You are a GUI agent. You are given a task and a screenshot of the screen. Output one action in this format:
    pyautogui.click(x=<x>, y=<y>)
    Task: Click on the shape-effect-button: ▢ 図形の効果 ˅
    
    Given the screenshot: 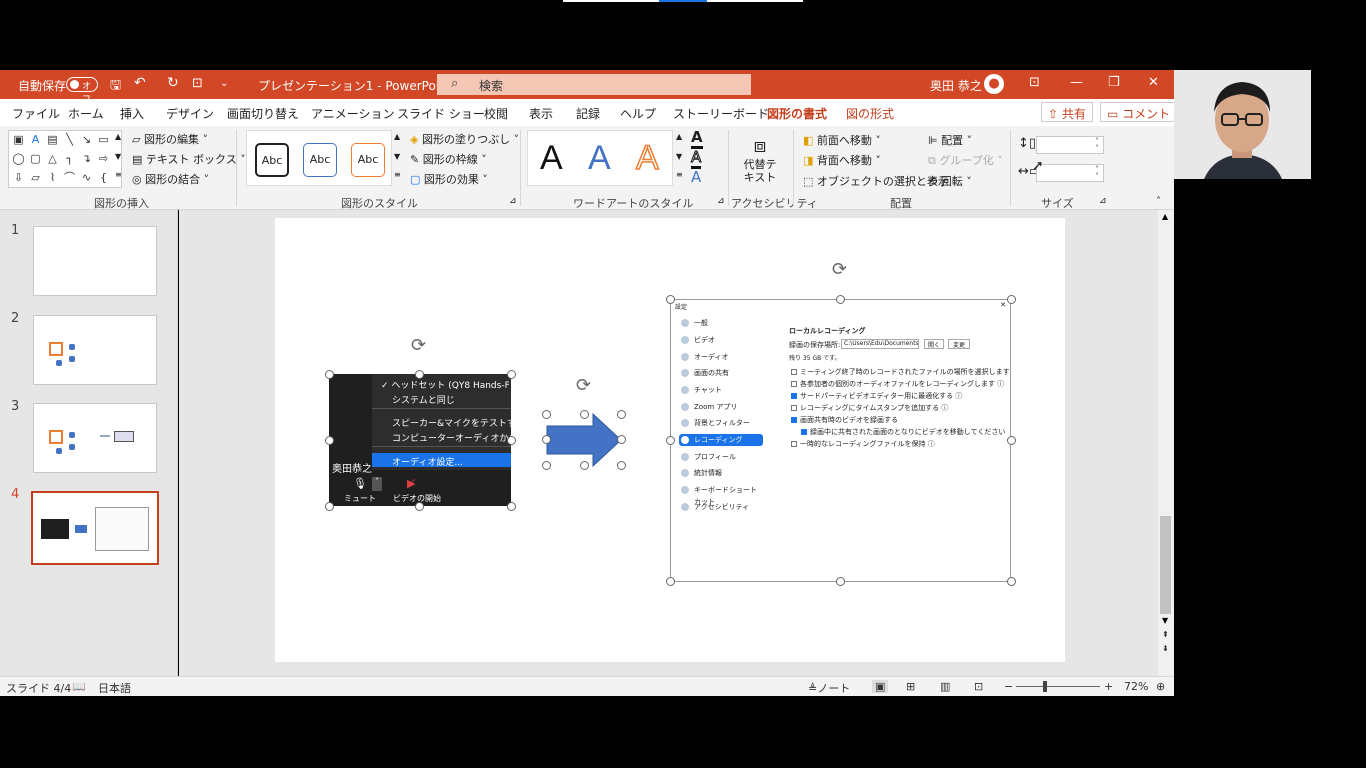 What is the action you would take?
    pyautogui.click(x=449, y=179)
    